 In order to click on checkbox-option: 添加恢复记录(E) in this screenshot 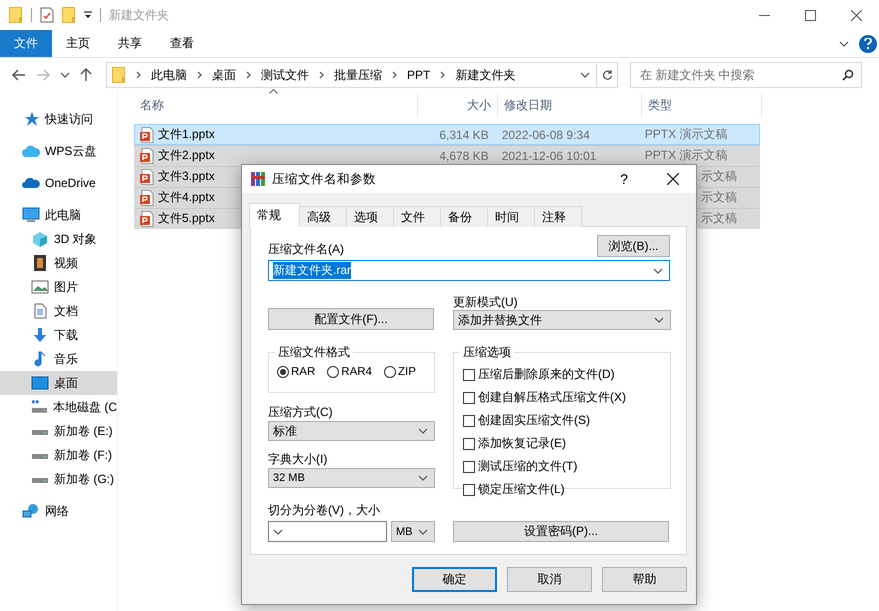, I will do `click(566, 443)`.